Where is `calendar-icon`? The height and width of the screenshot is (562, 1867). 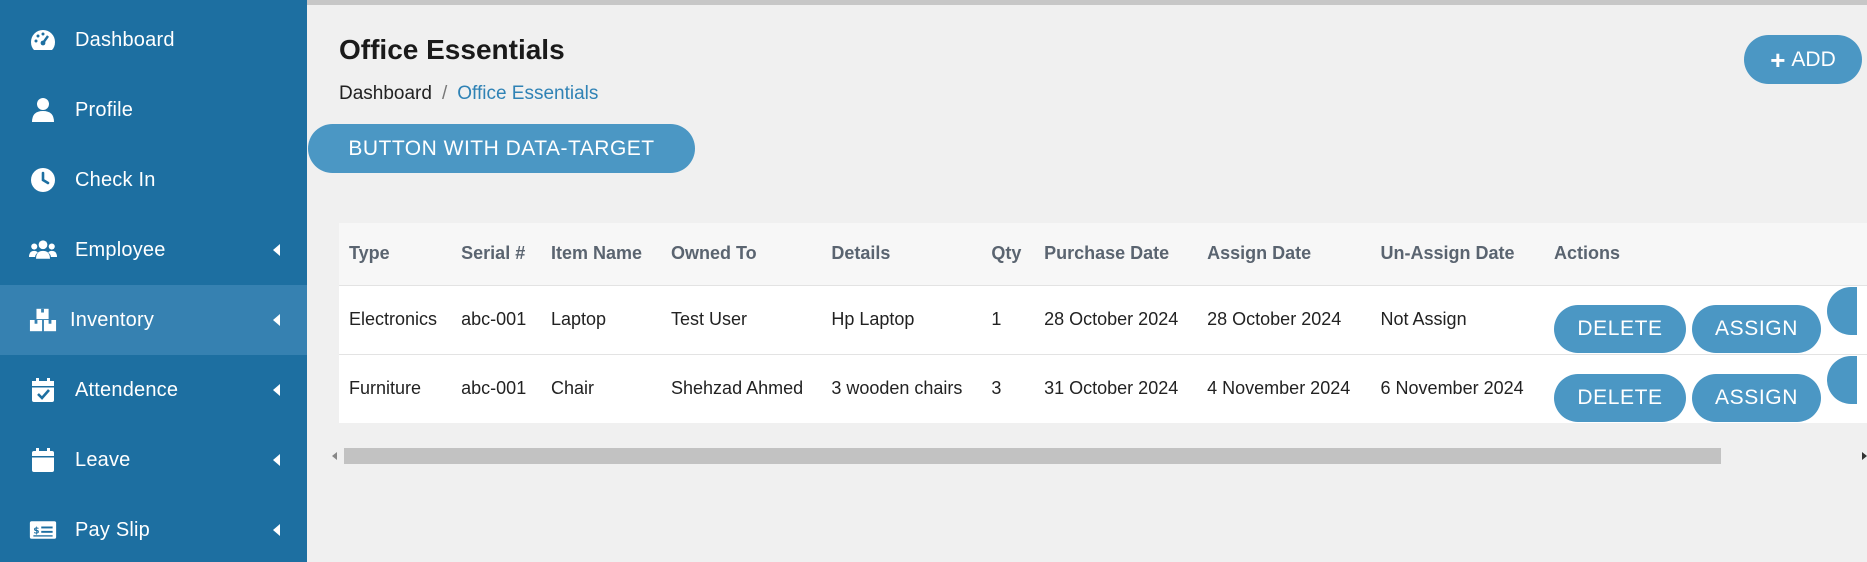
calendar-icon is located at coordinates (43, 460).